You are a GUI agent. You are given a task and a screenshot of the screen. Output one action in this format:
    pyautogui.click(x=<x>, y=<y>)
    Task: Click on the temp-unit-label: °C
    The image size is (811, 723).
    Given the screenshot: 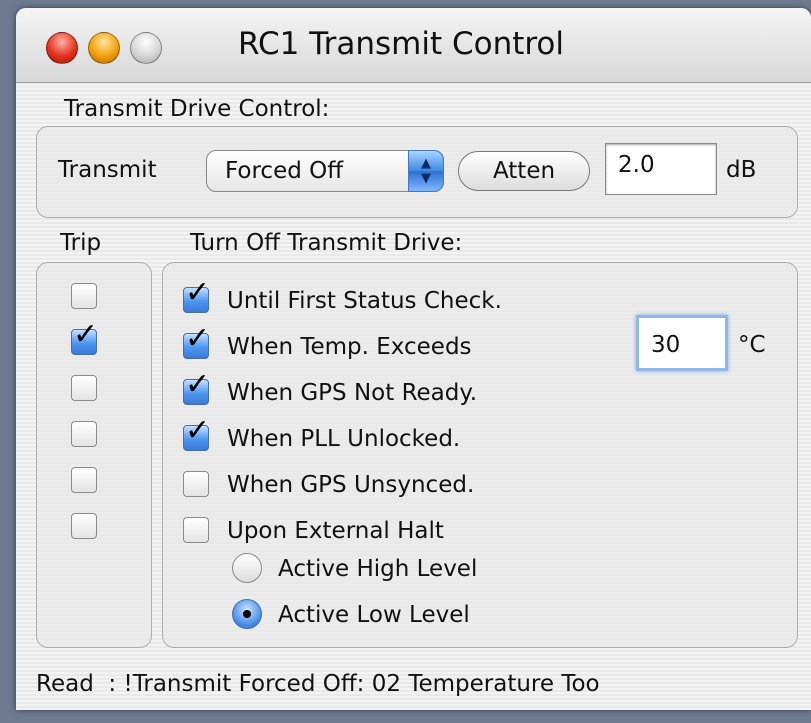 What is the action you would take?
    pyautogui.click(x=752, y=345)
    